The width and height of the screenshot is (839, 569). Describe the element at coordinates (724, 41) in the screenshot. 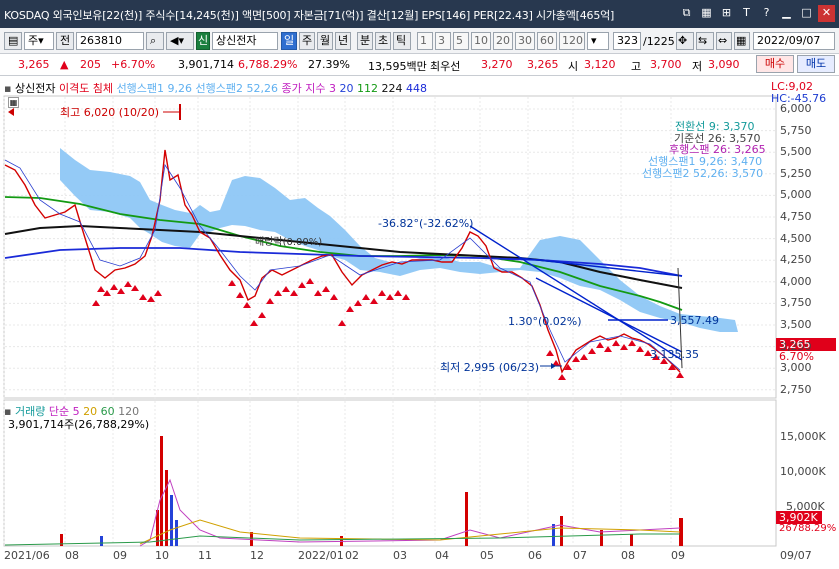

I see `align-icon: ⇔` at that location.